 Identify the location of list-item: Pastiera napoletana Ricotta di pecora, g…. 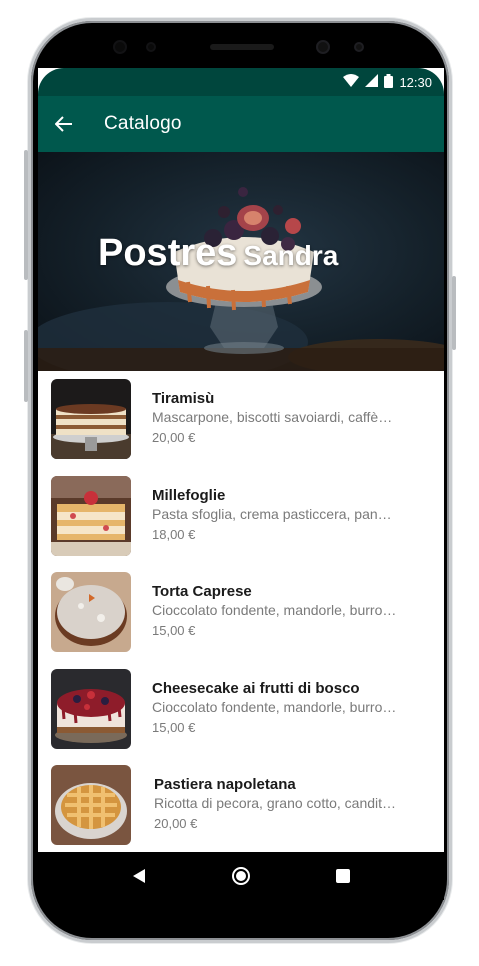
(241, 804).